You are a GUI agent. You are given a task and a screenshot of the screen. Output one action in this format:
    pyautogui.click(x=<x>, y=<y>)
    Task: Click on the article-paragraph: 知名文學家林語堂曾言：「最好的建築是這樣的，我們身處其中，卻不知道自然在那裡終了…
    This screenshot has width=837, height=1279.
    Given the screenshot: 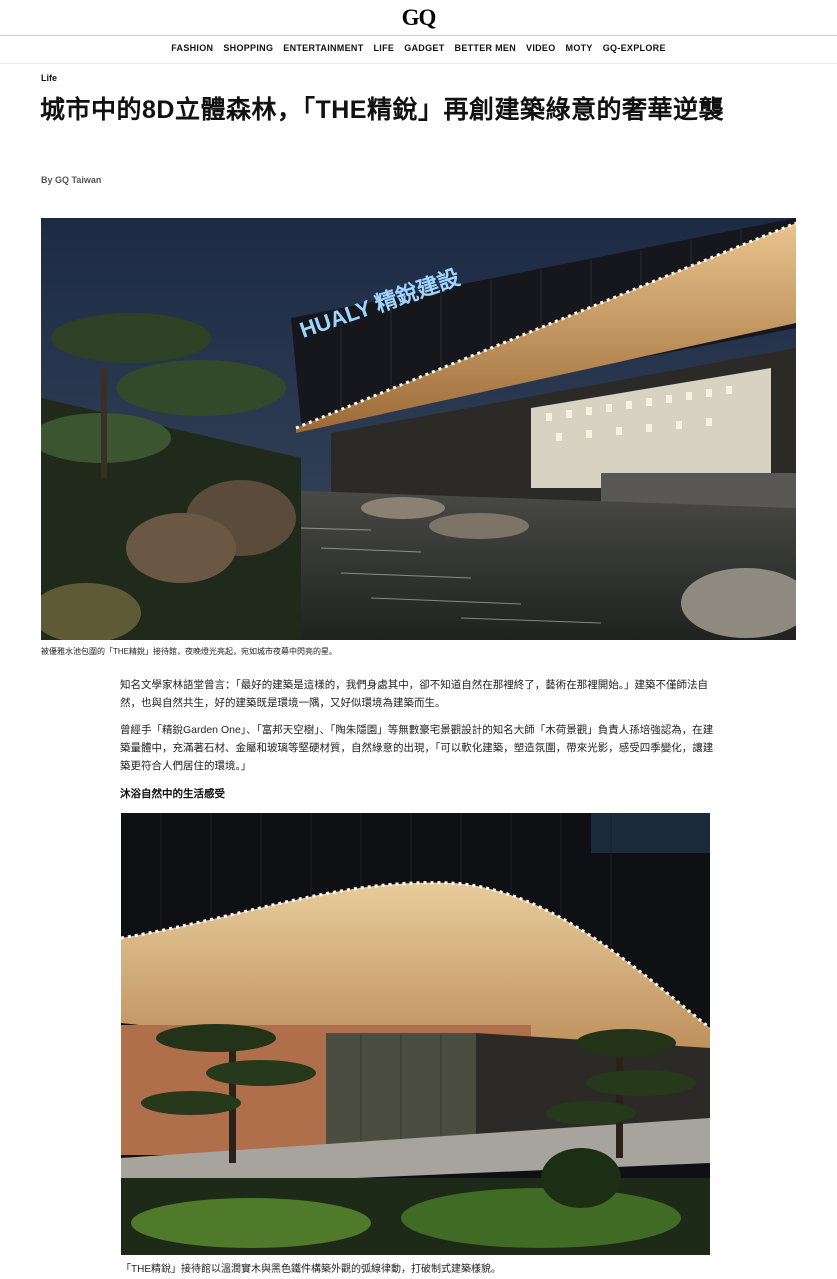 What is the action you would take?
    pyautogui.click(x=414, y=694)
    